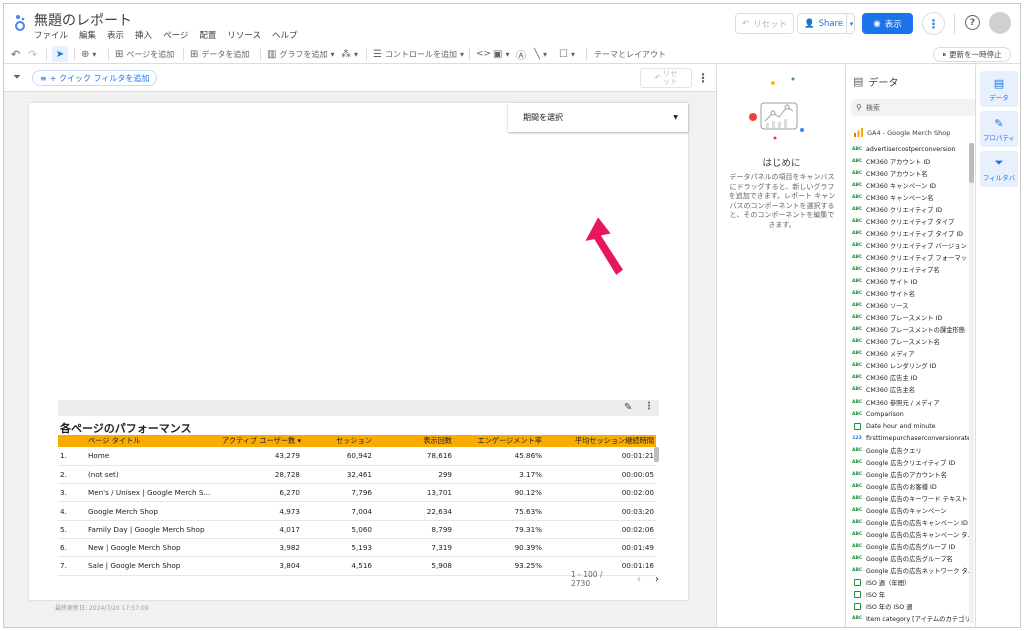 Image resolution: width=1024 pixels, height=631 pixels. Describe the element at coordinates (143, 35) in the screenshot. I see `menu-insert: 挿入` at that location.